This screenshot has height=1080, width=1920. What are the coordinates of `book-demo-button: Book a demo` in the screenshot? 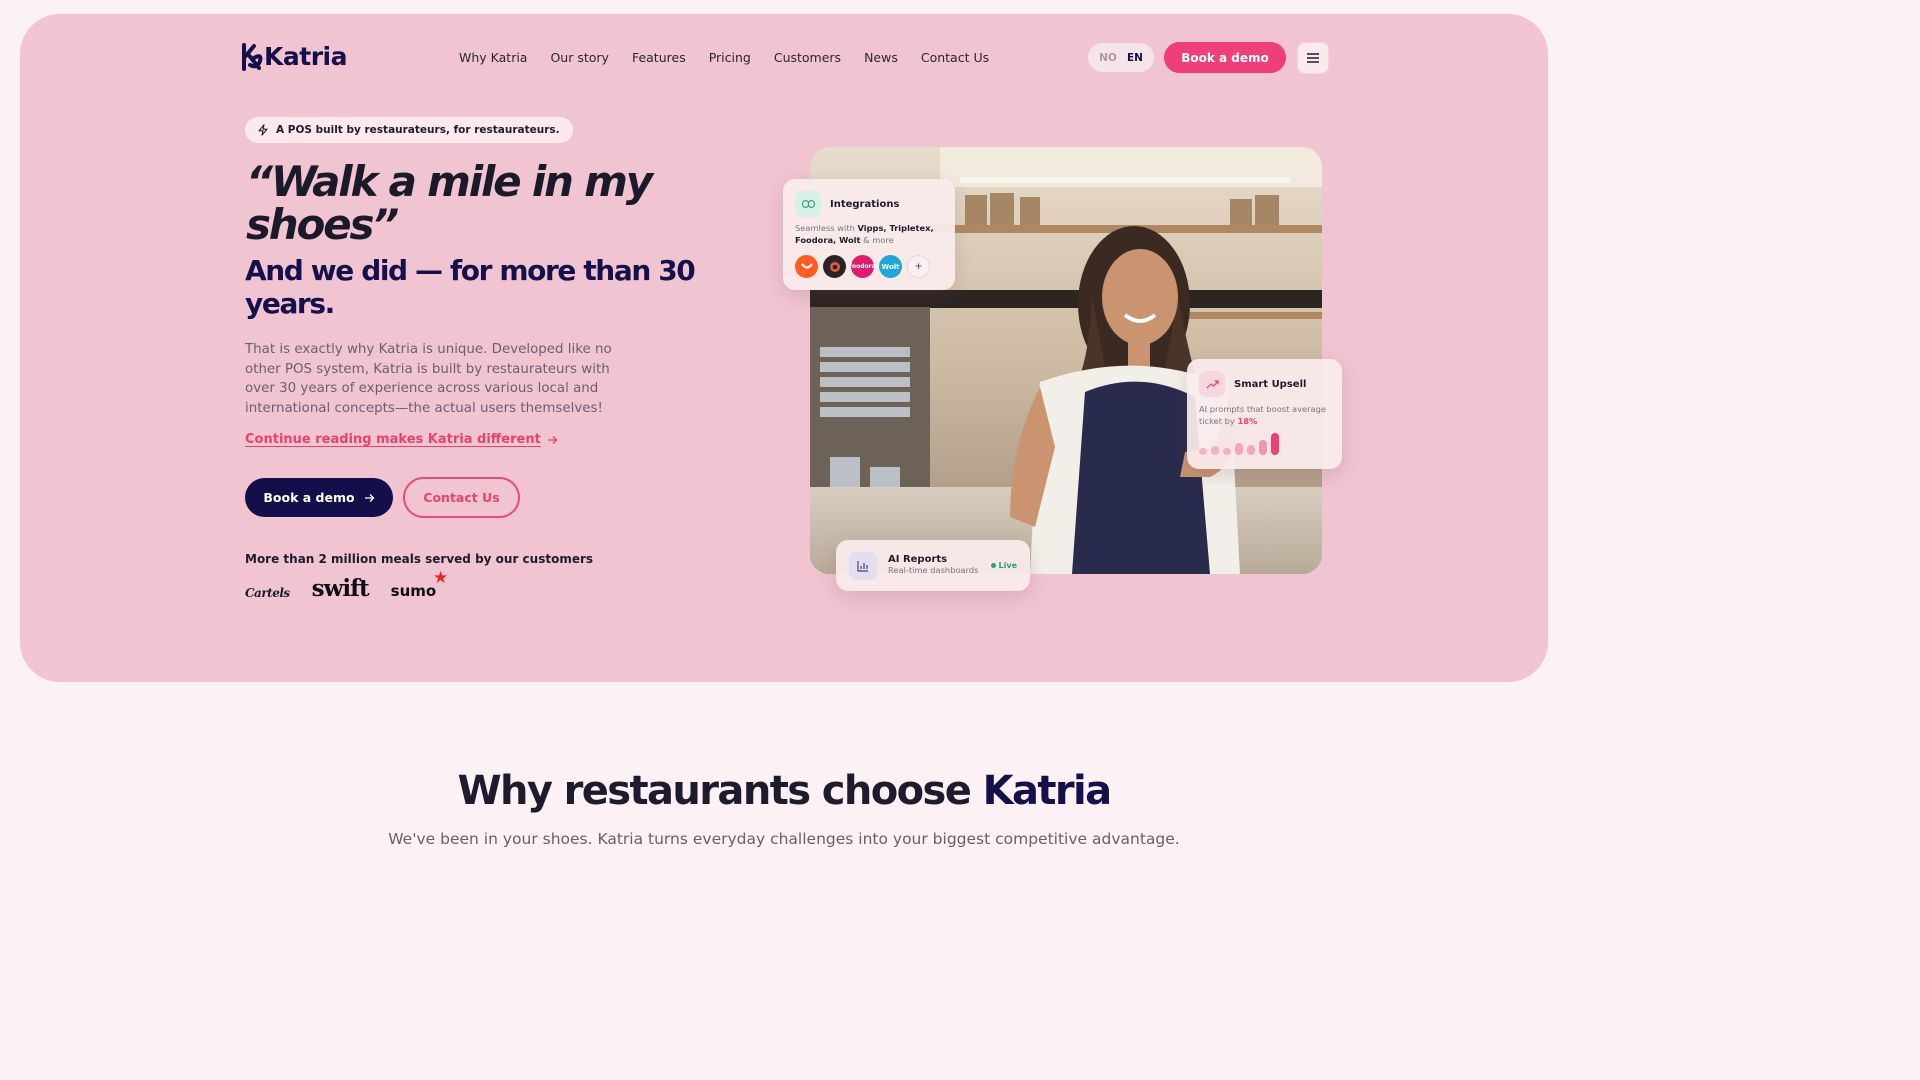 It's located at (319, 497).